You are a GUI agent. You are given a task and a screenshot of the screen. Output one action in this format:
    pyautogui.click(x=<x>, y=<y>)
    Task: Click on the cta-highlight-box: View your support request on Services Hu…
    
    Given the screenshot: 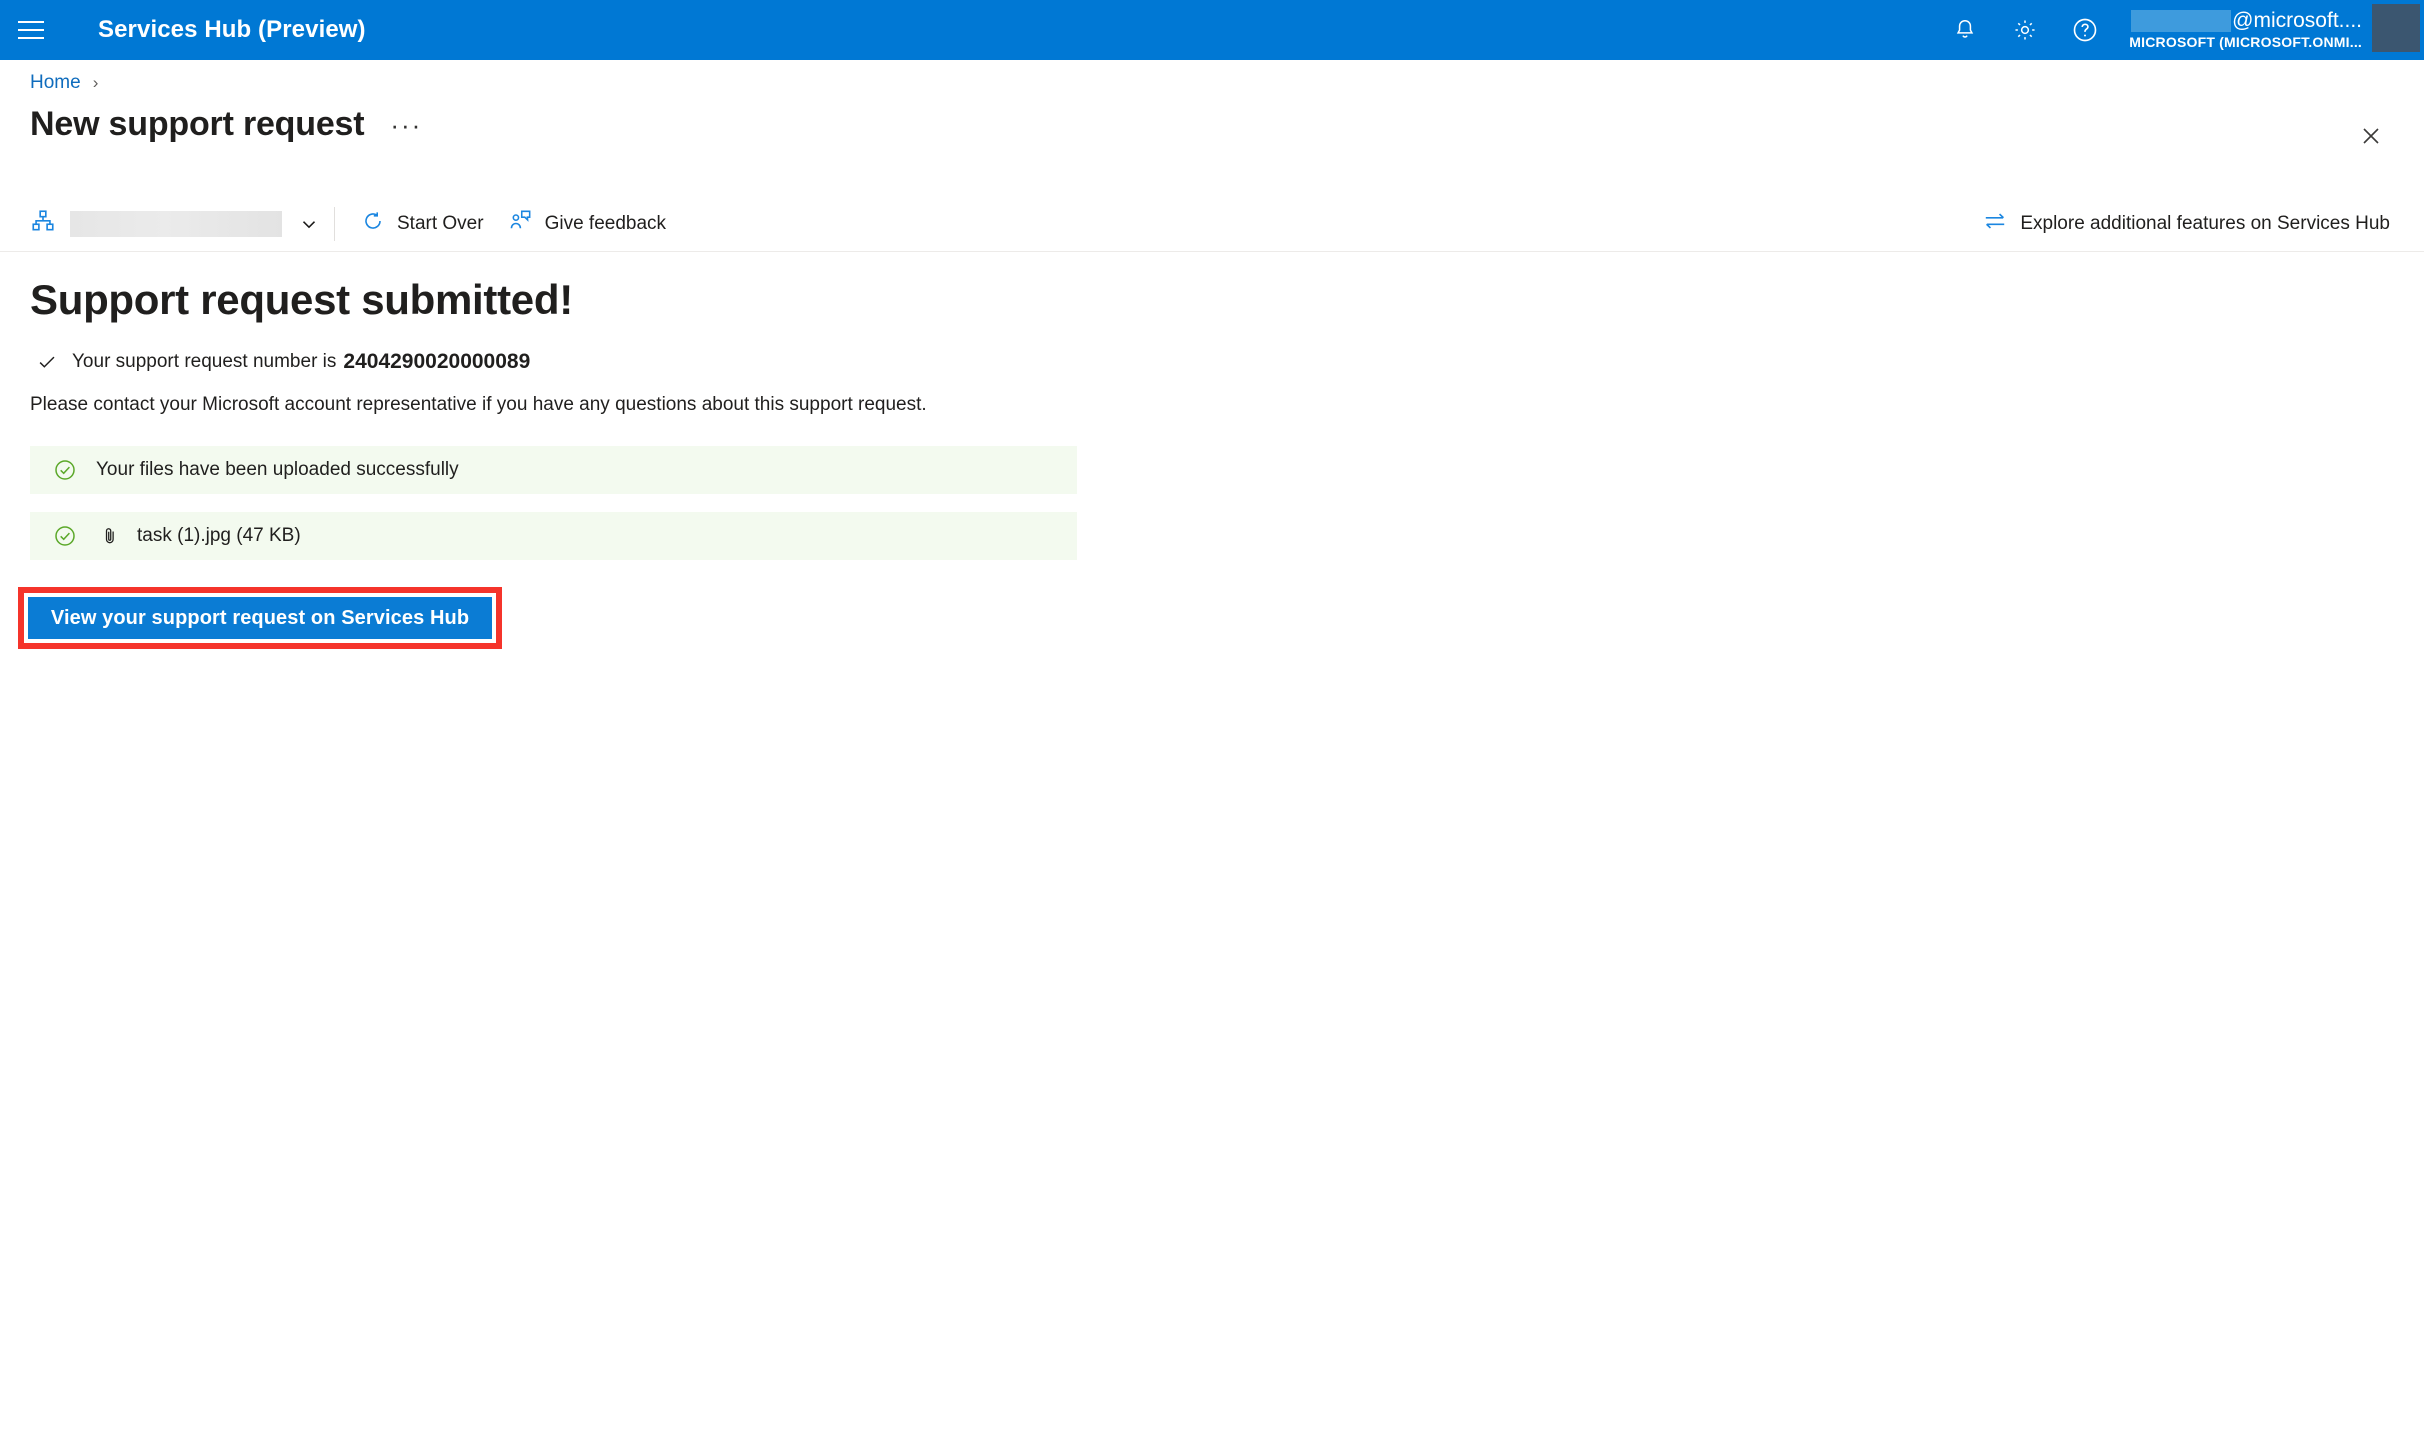 What is the action you would take?
    pyautogui.click(x=260, y=618)
    